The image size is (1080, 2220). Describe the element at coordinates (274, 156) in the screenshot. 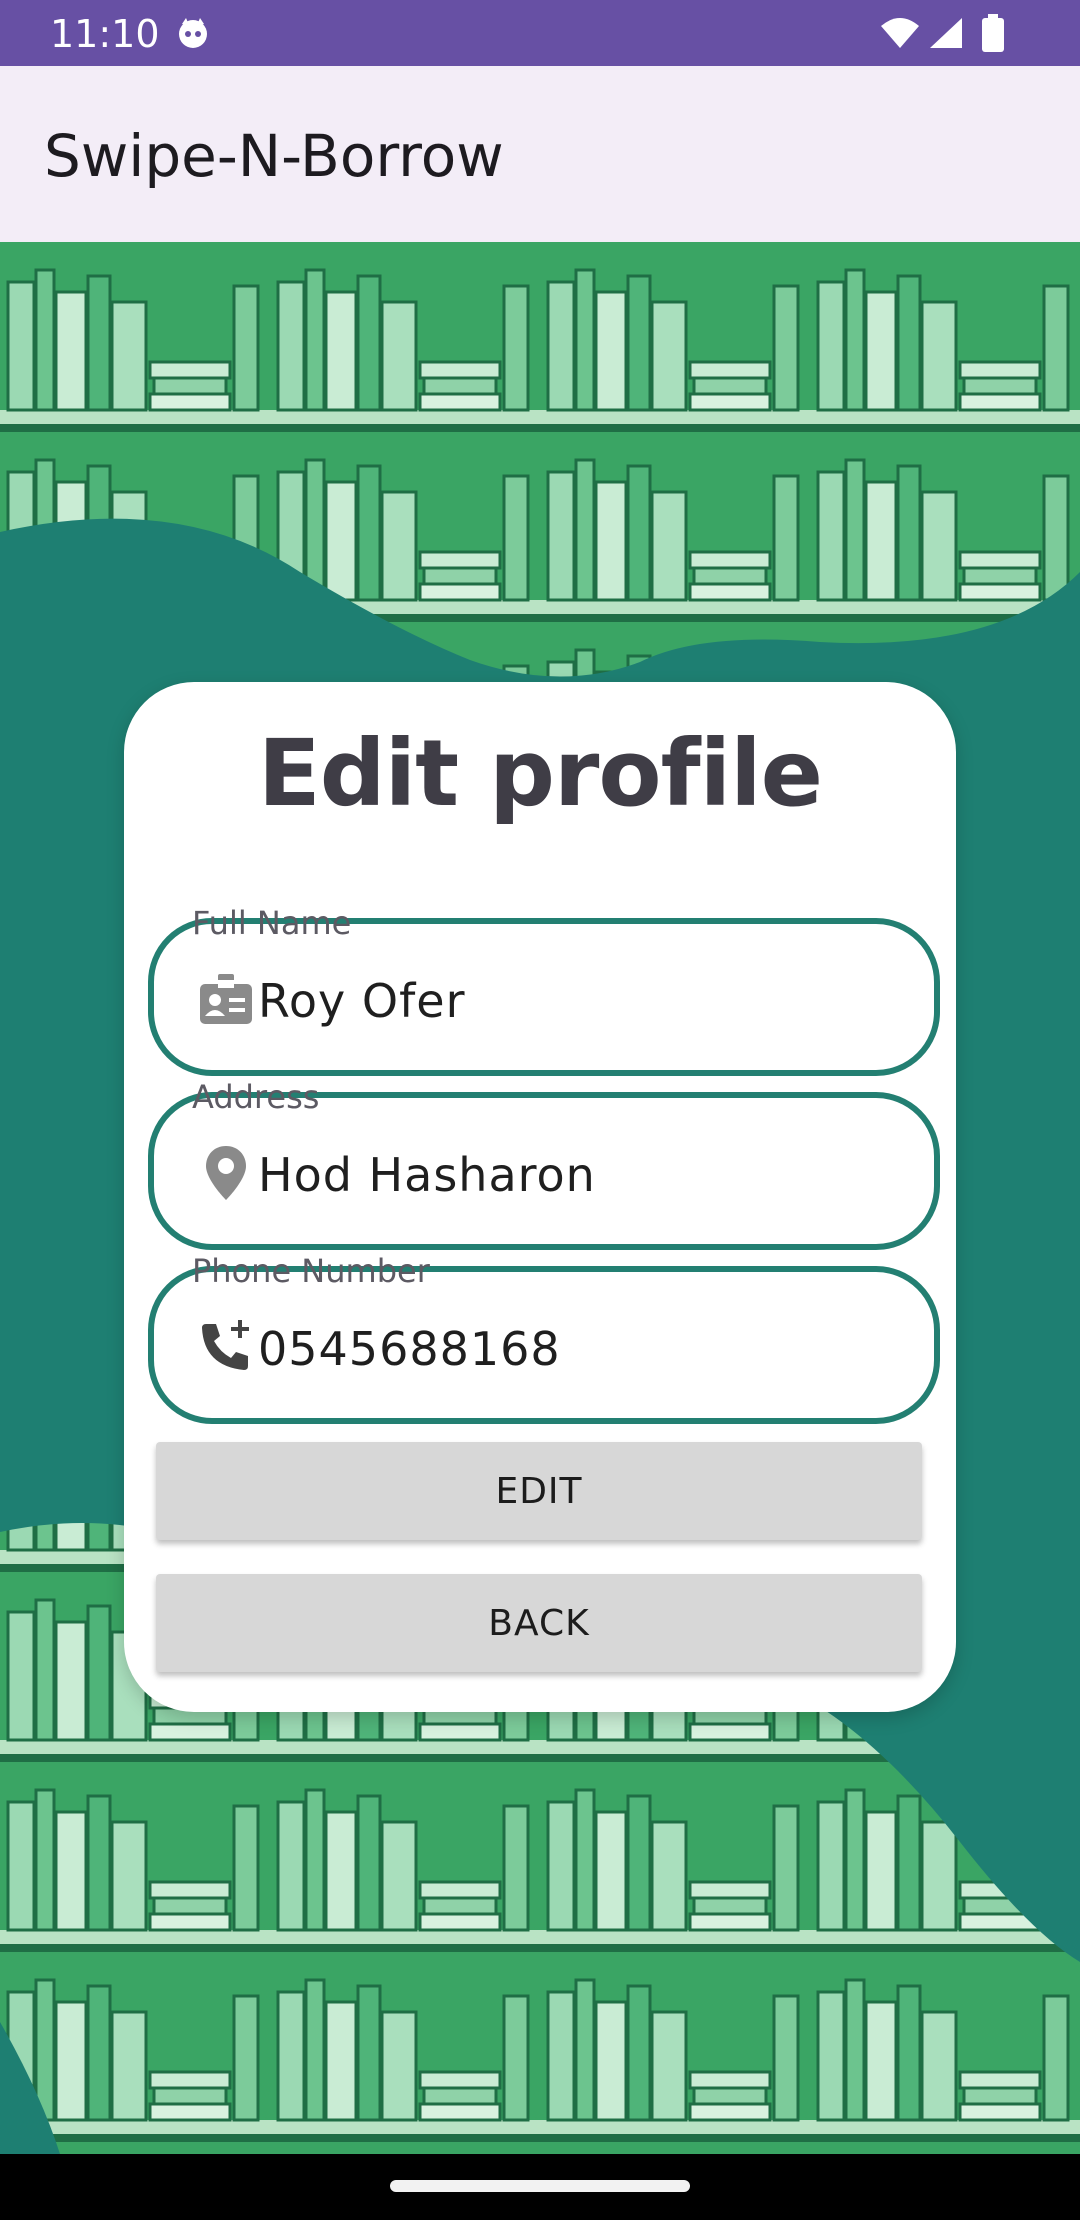

I see `app-title: Swipe-N-Borrow` at that location.